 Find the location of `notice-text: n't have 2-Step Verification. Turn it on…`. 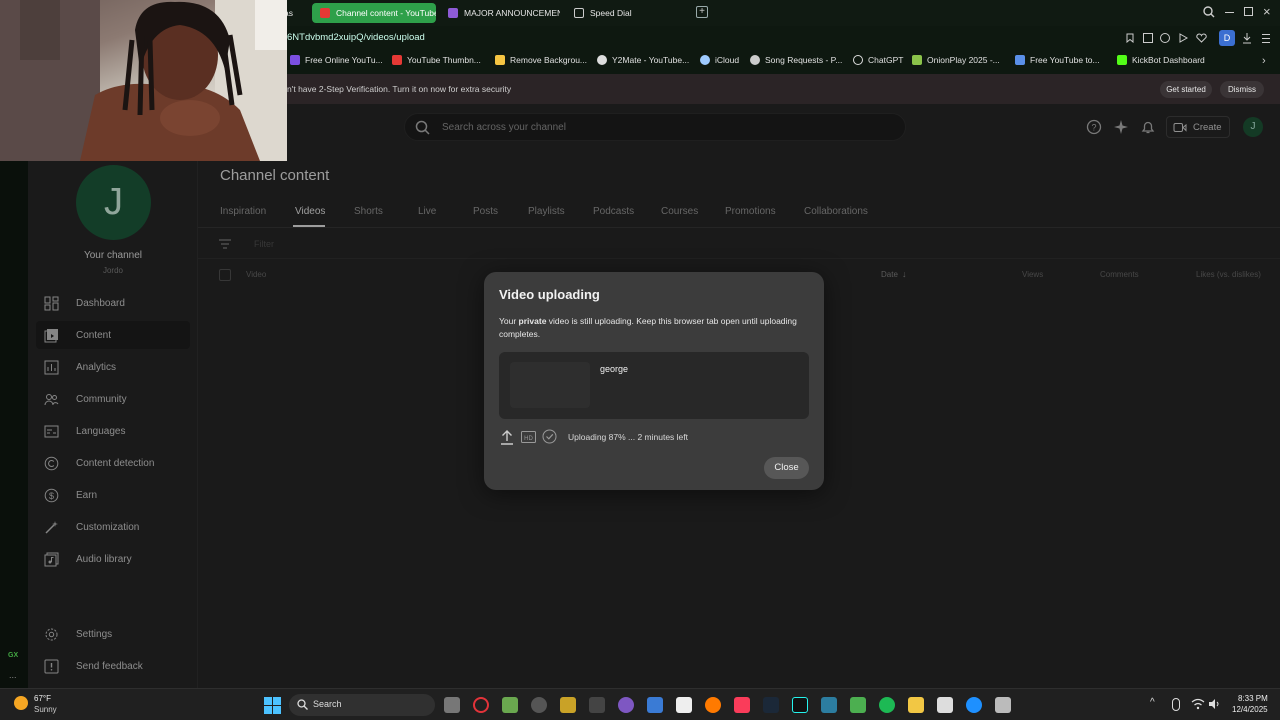

notice-text: n't have 2-Step Verification. Turn it on… is located at coordinates (399, 89).